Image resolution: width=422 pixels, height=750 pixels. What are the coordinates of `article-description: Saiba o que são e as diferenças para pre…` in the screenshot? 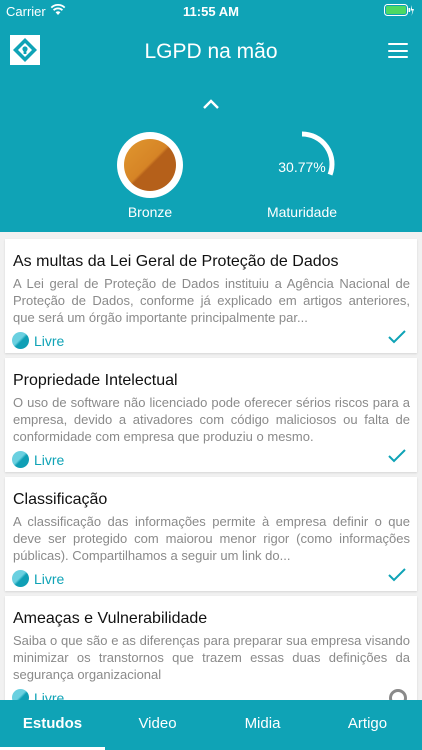 It's located at (211, 657).